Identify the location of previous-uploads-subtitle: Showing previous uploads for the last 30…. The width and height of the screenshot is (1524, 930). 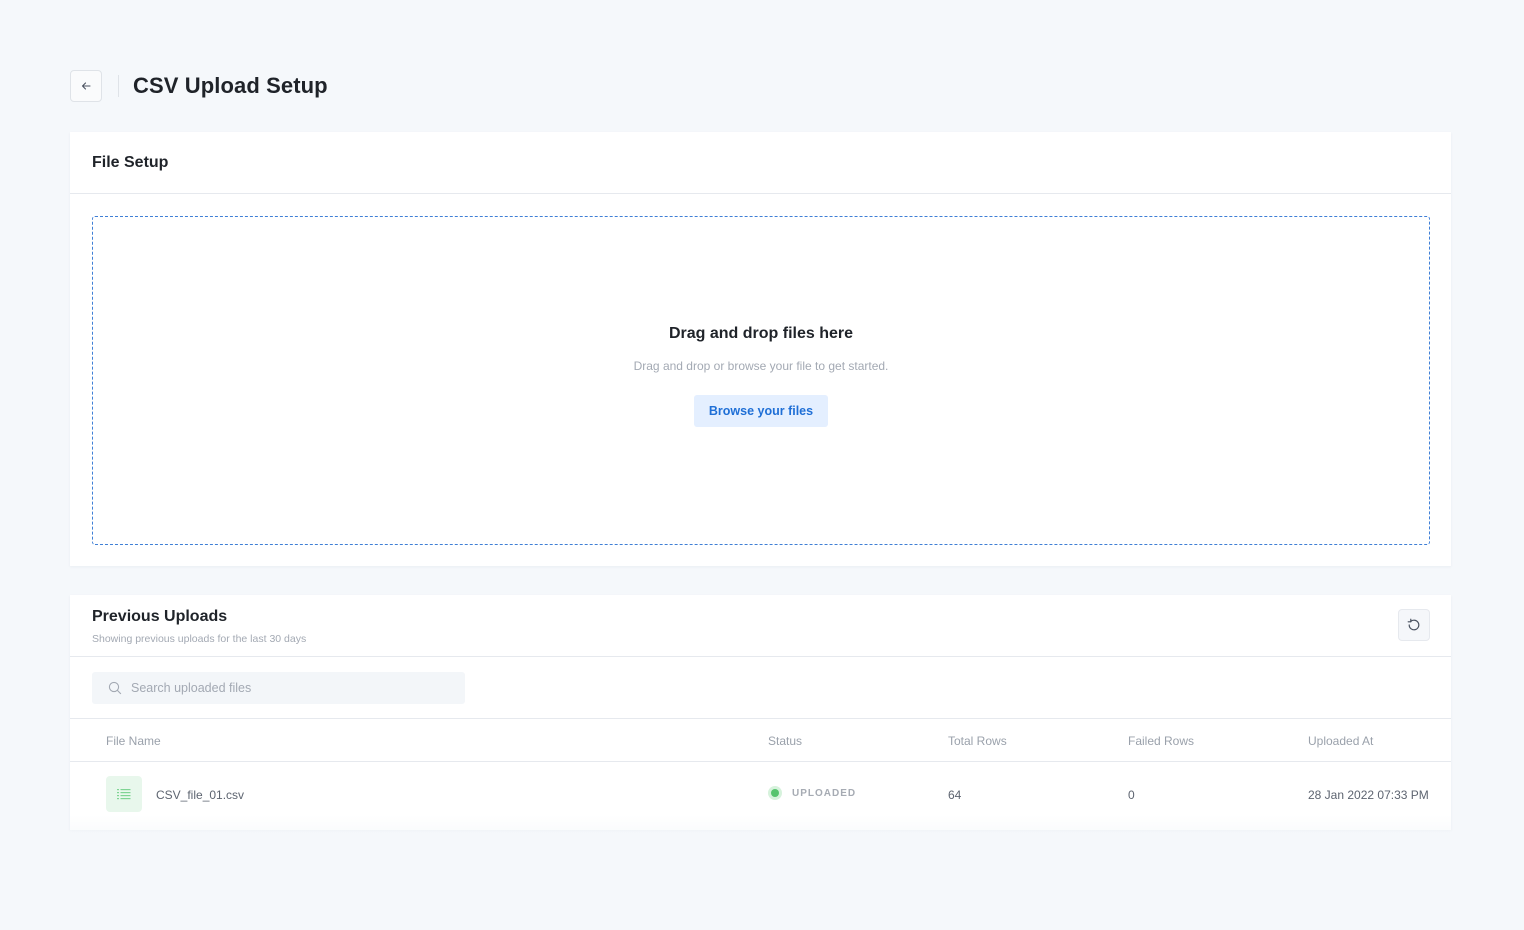
(199, 639).